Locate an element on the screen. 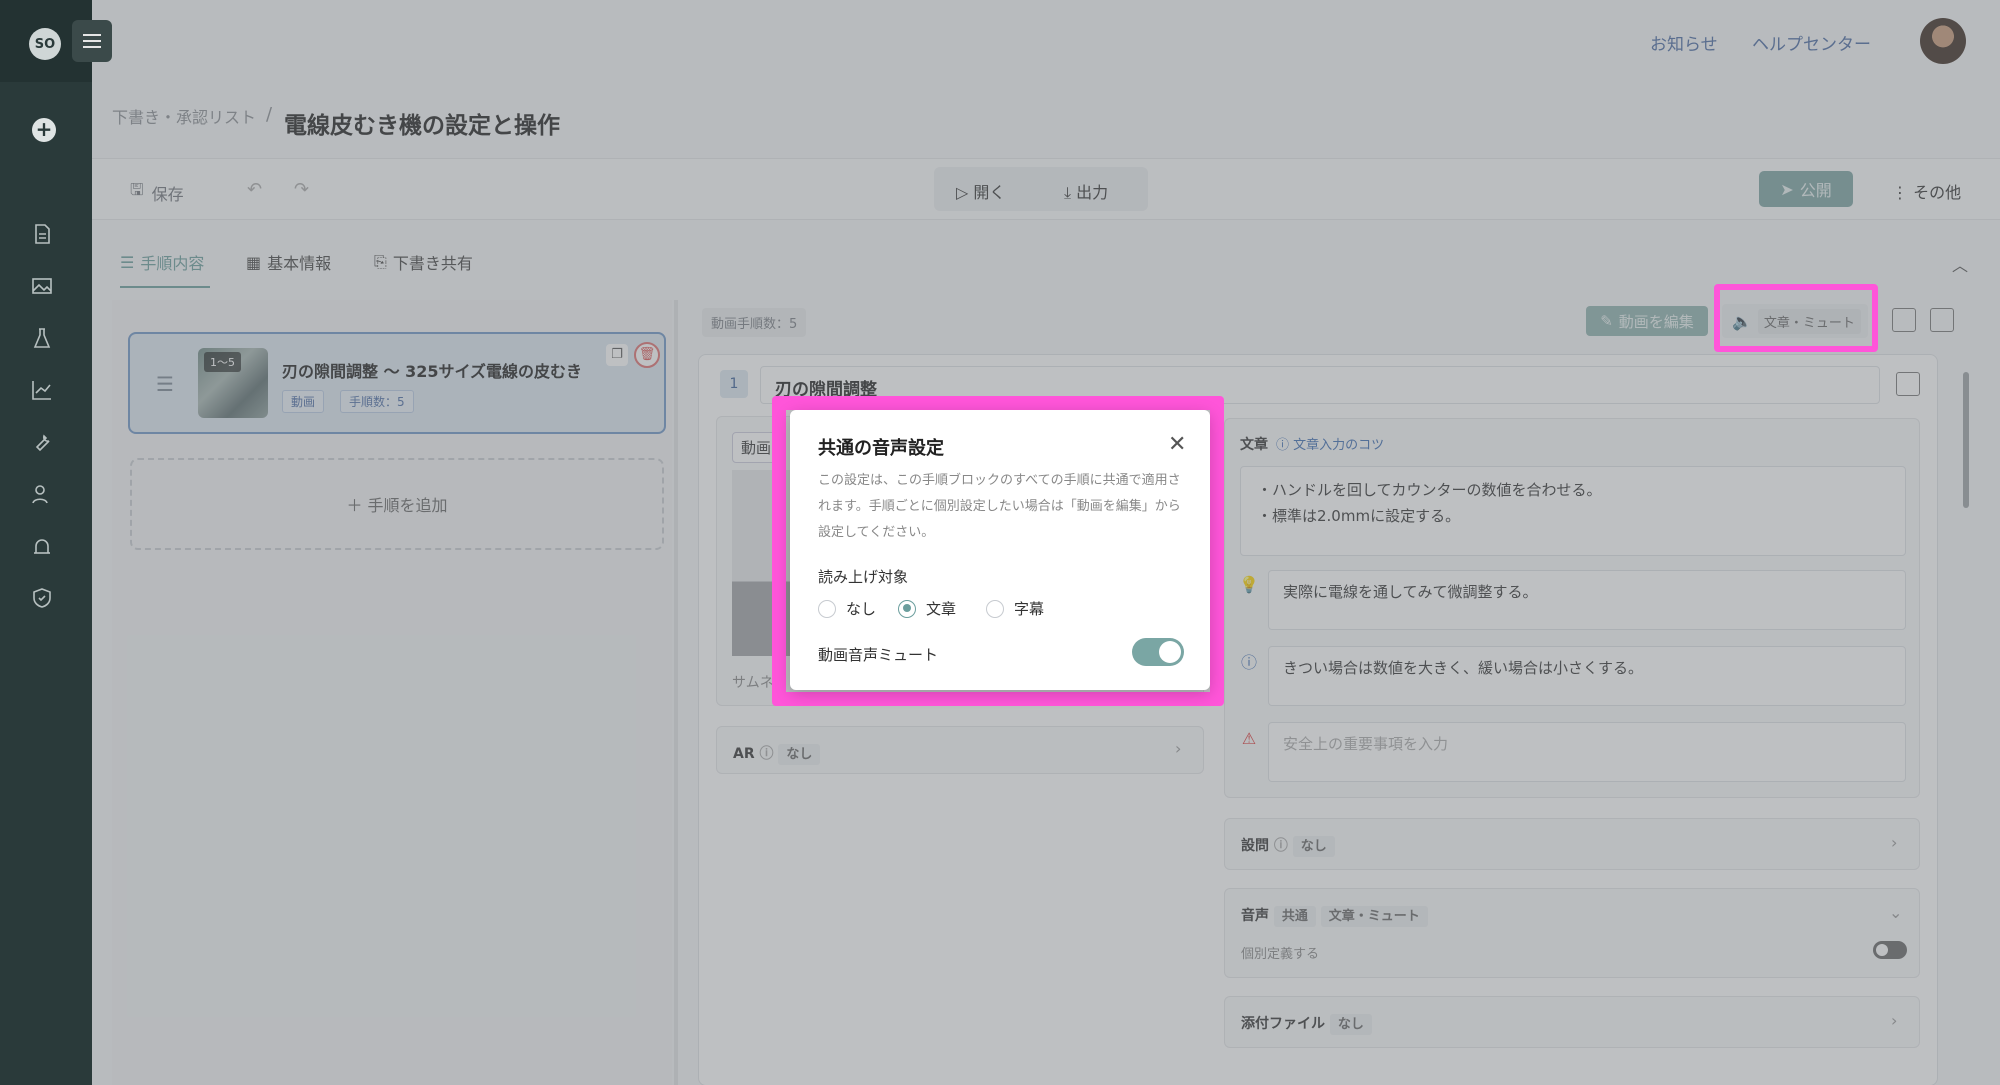  add-icon: + is located at coordinates (44, 130).